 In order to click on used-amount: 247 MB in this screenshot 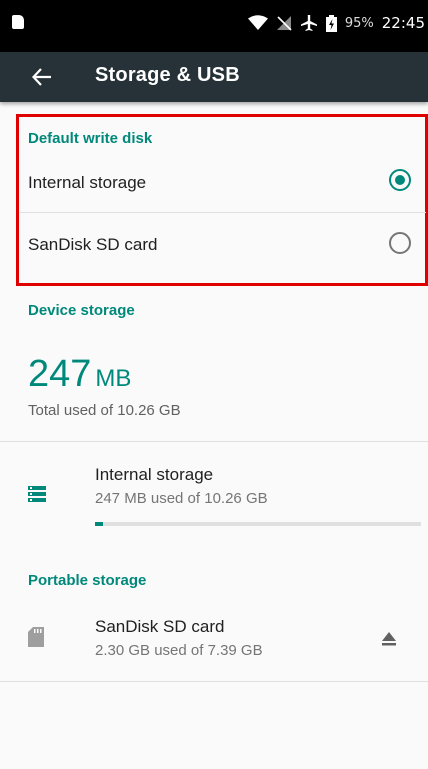, I will do `click(79, 374)`.